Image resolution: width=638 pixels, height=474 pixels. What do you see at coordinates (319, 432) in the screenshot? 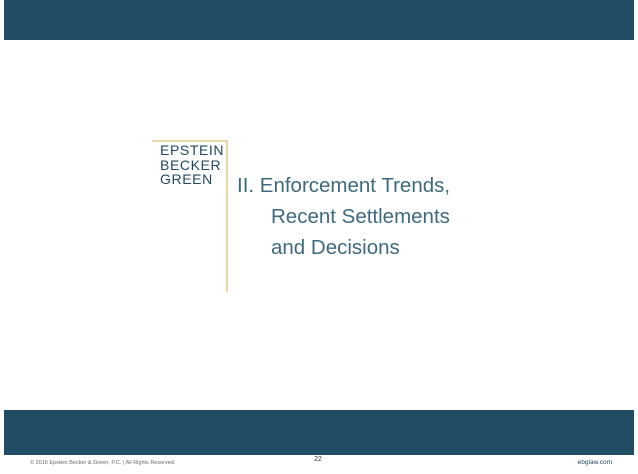
I see `footer-band` at bounding box center [319, 432].